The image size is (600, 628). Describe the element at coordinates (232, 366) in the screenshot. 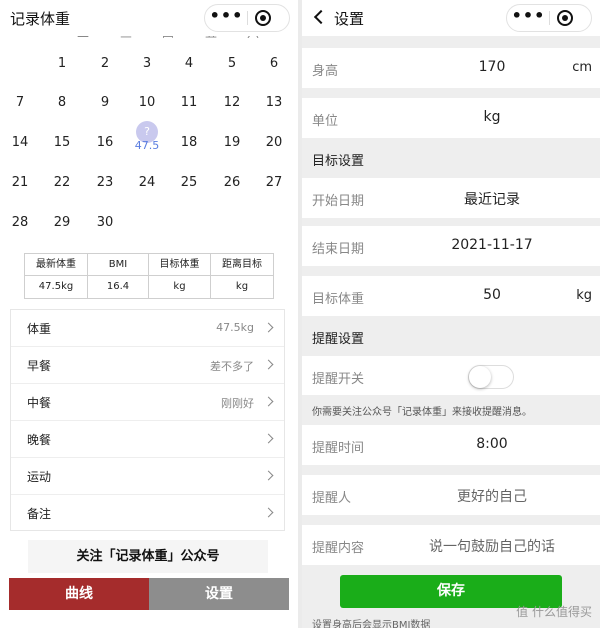

I see `record-value: 差不多了` at that location.